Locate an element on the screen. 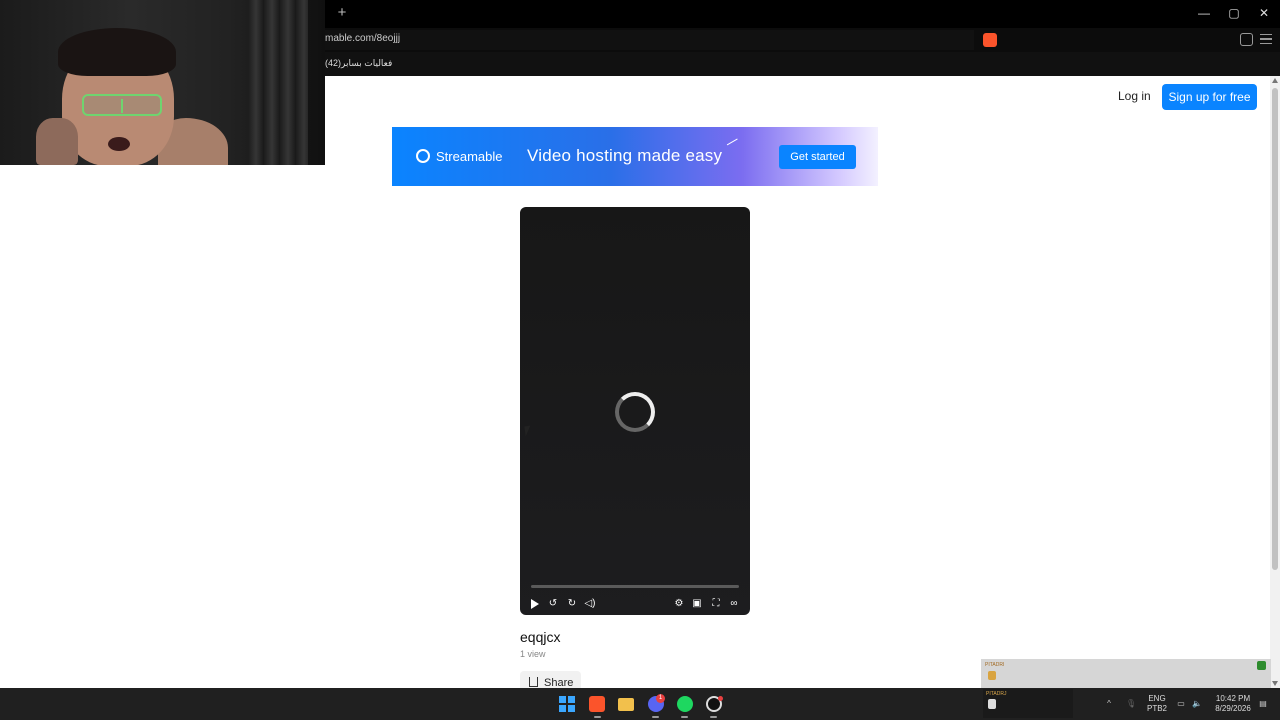 The width and height of the screenshot is (1280, 720). network-icon: ▭ is located at coordinates (1181, 704).